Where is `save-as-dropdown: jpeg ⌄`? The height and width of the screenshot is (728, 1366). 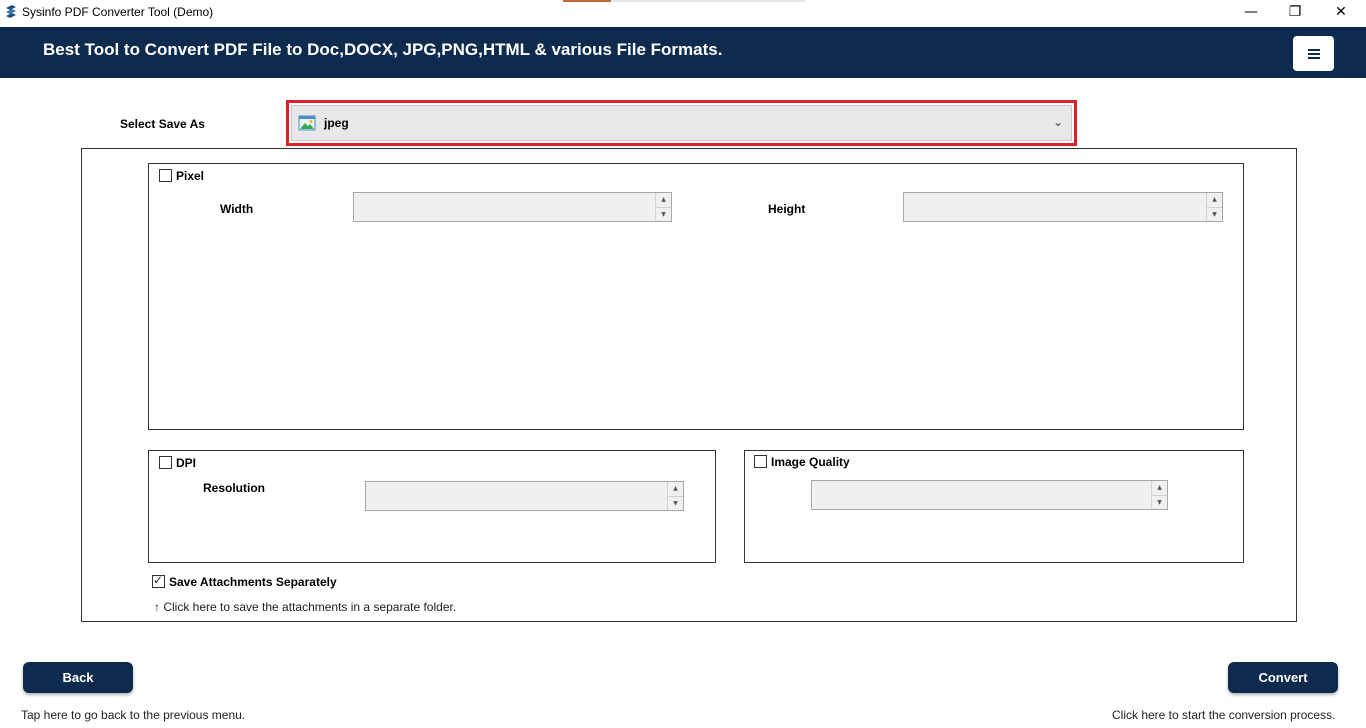 save-as-dropdown: jpeg ⌄ is located at coordinates (681, 123).